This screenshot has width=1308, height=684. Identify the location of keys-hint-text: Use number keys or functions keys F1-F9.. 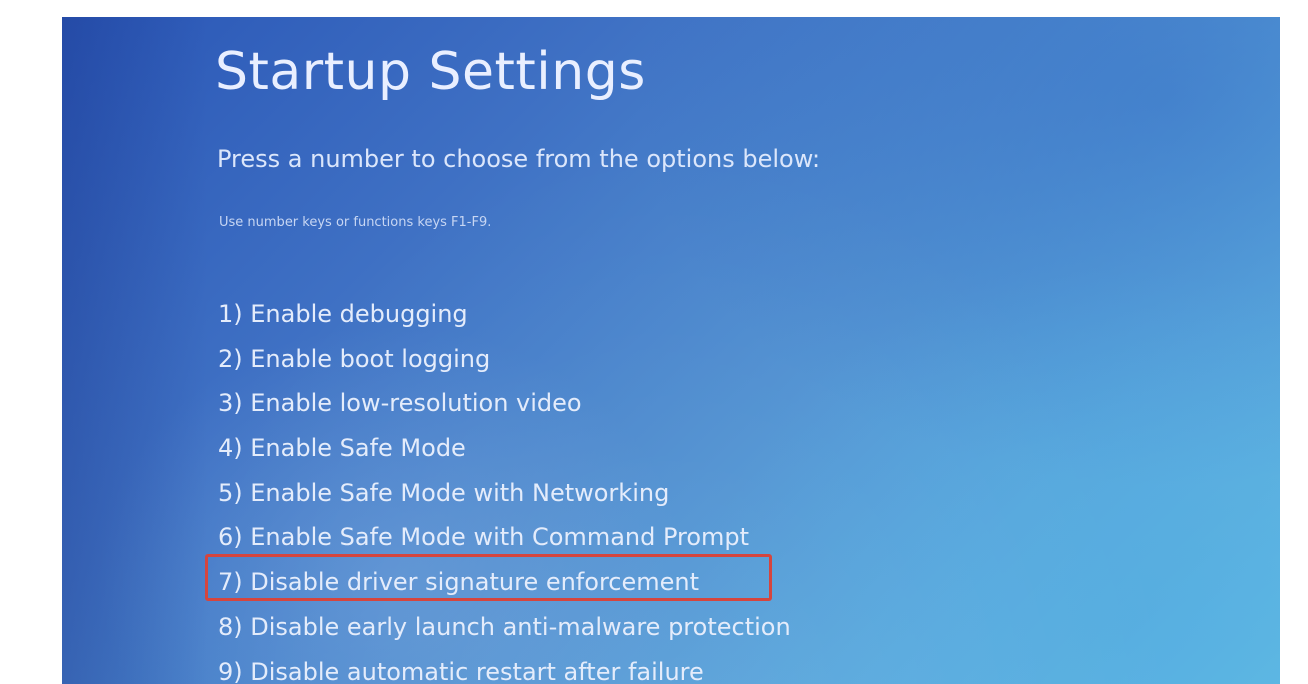
(355, 222).